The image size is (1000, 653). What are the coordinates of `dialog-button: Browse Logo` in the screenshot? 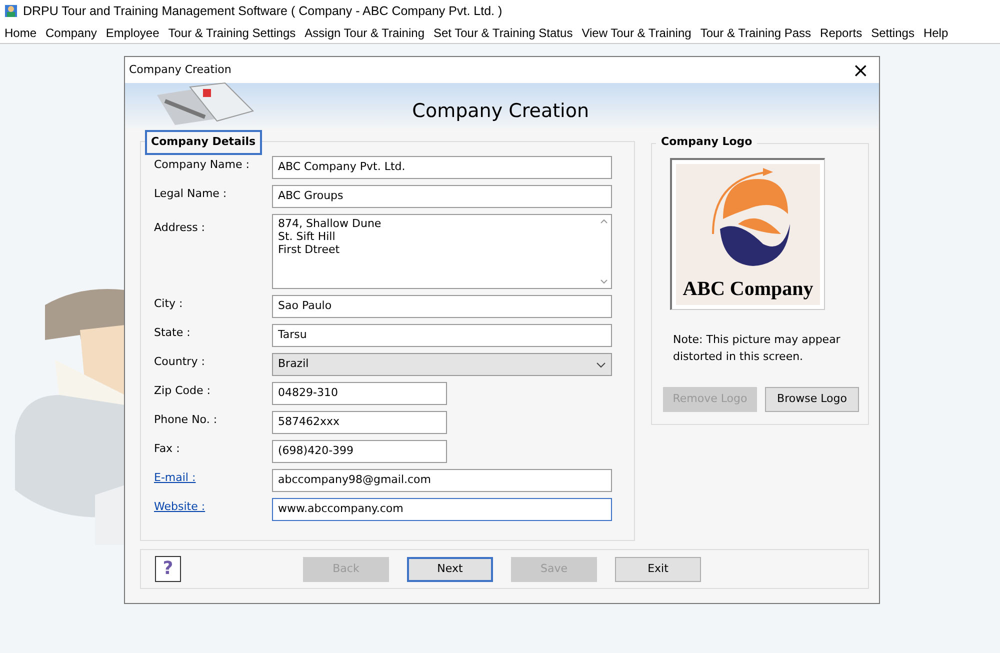 It's located at (812, 399).